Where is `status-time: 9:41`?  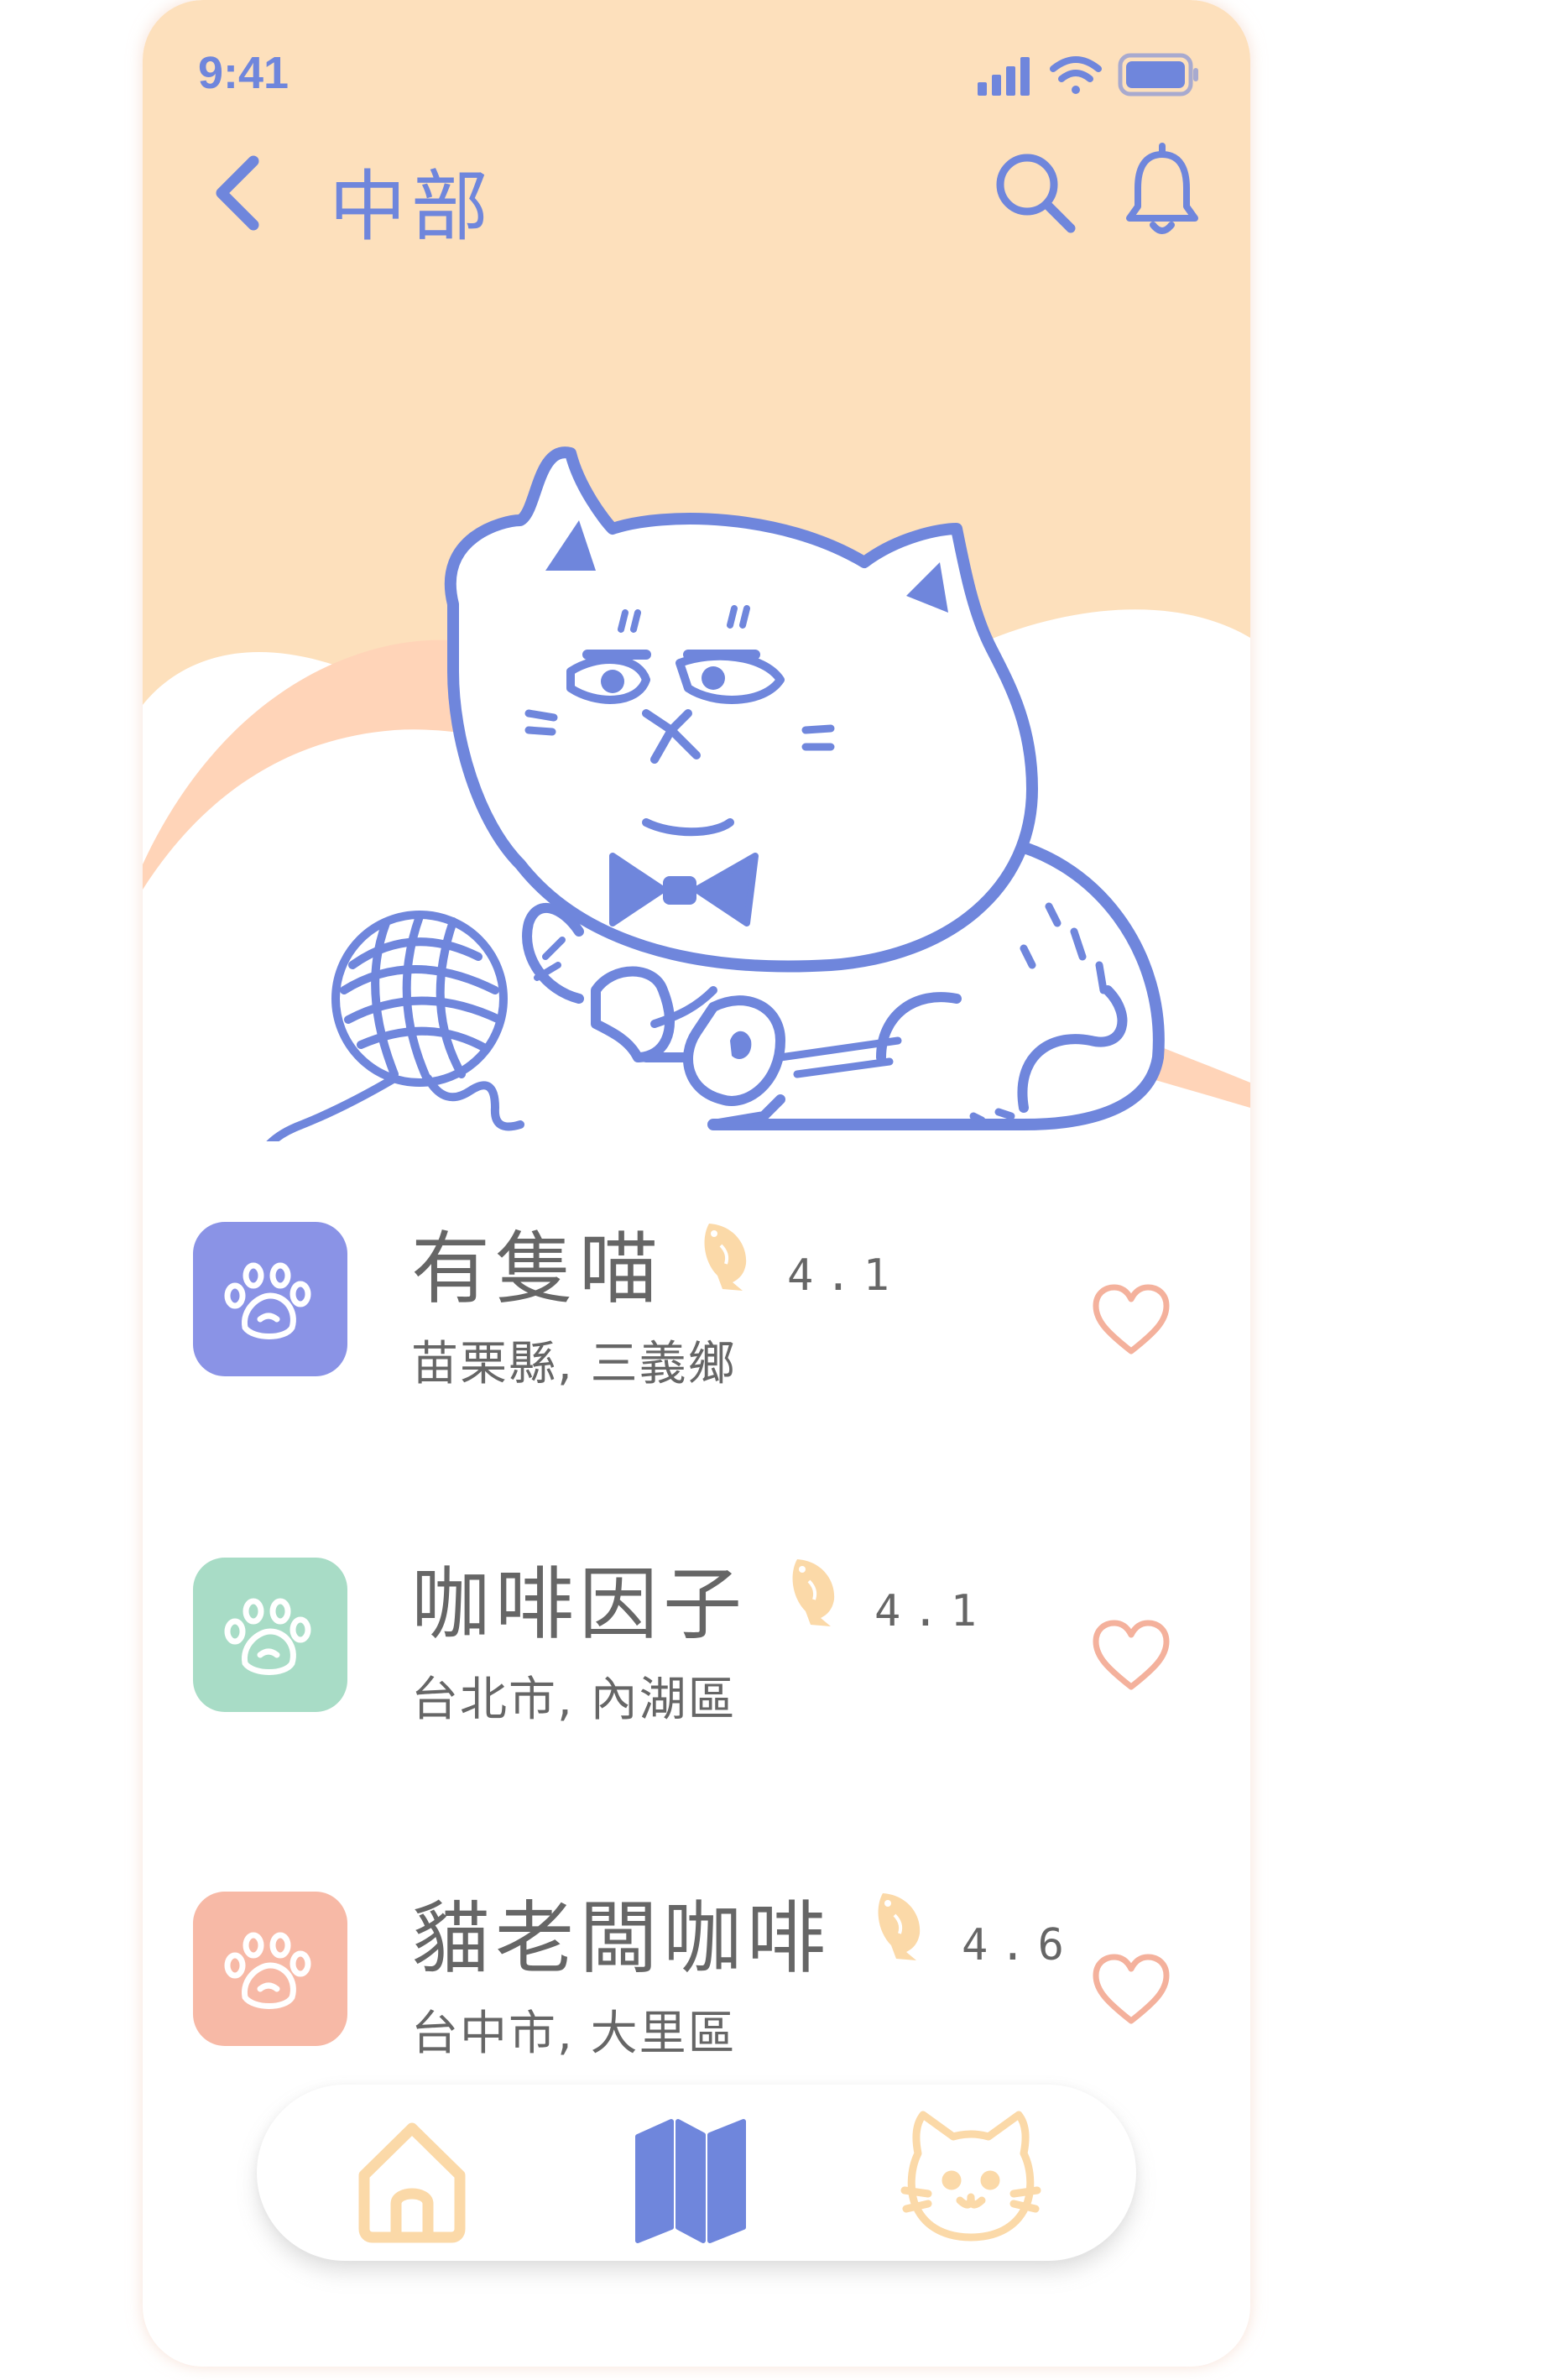
status-time: 9:41 is located at coordinates (244, 73).